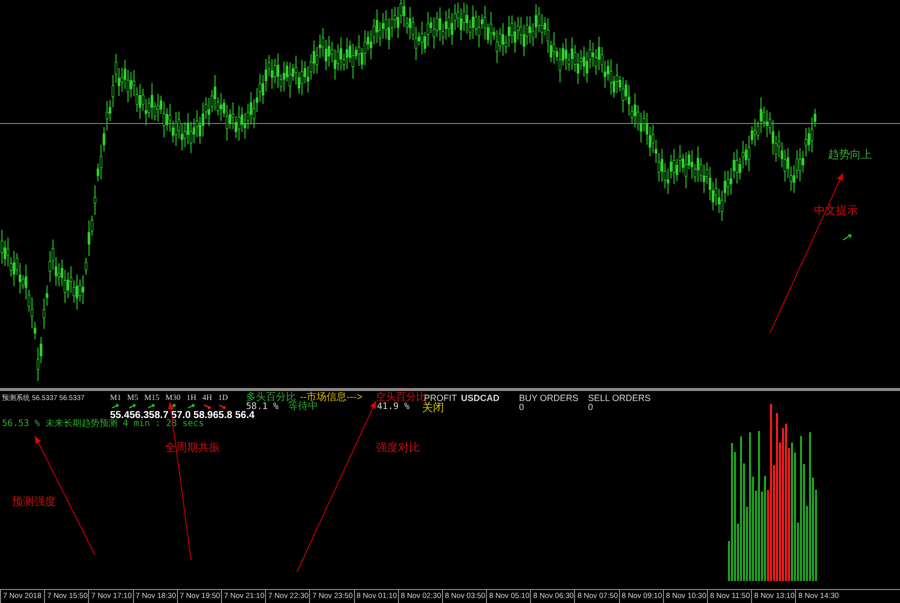  I want to click on timeframe-label: M5, so click(132, 398).